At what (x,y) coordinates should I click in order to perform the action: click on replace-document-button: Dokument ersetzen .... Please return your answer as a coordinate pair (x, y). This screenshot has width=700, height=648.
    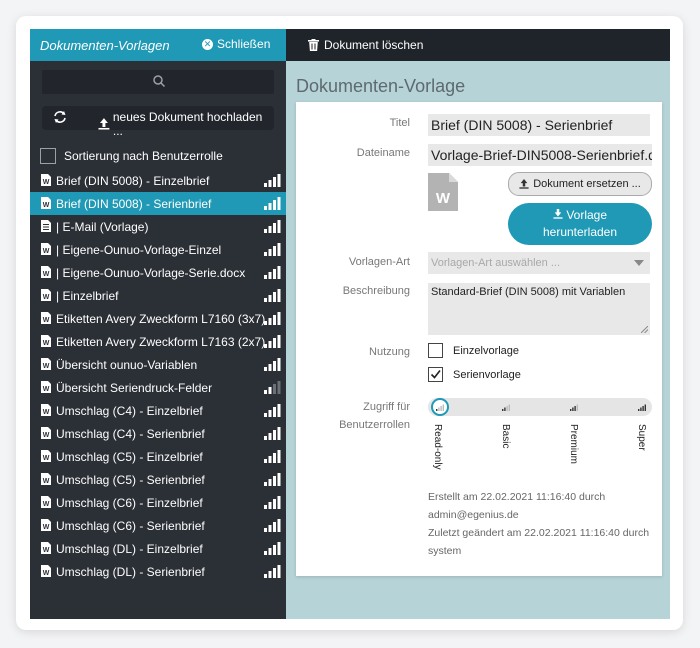
    Looking at the image, I should click on (580, 184).